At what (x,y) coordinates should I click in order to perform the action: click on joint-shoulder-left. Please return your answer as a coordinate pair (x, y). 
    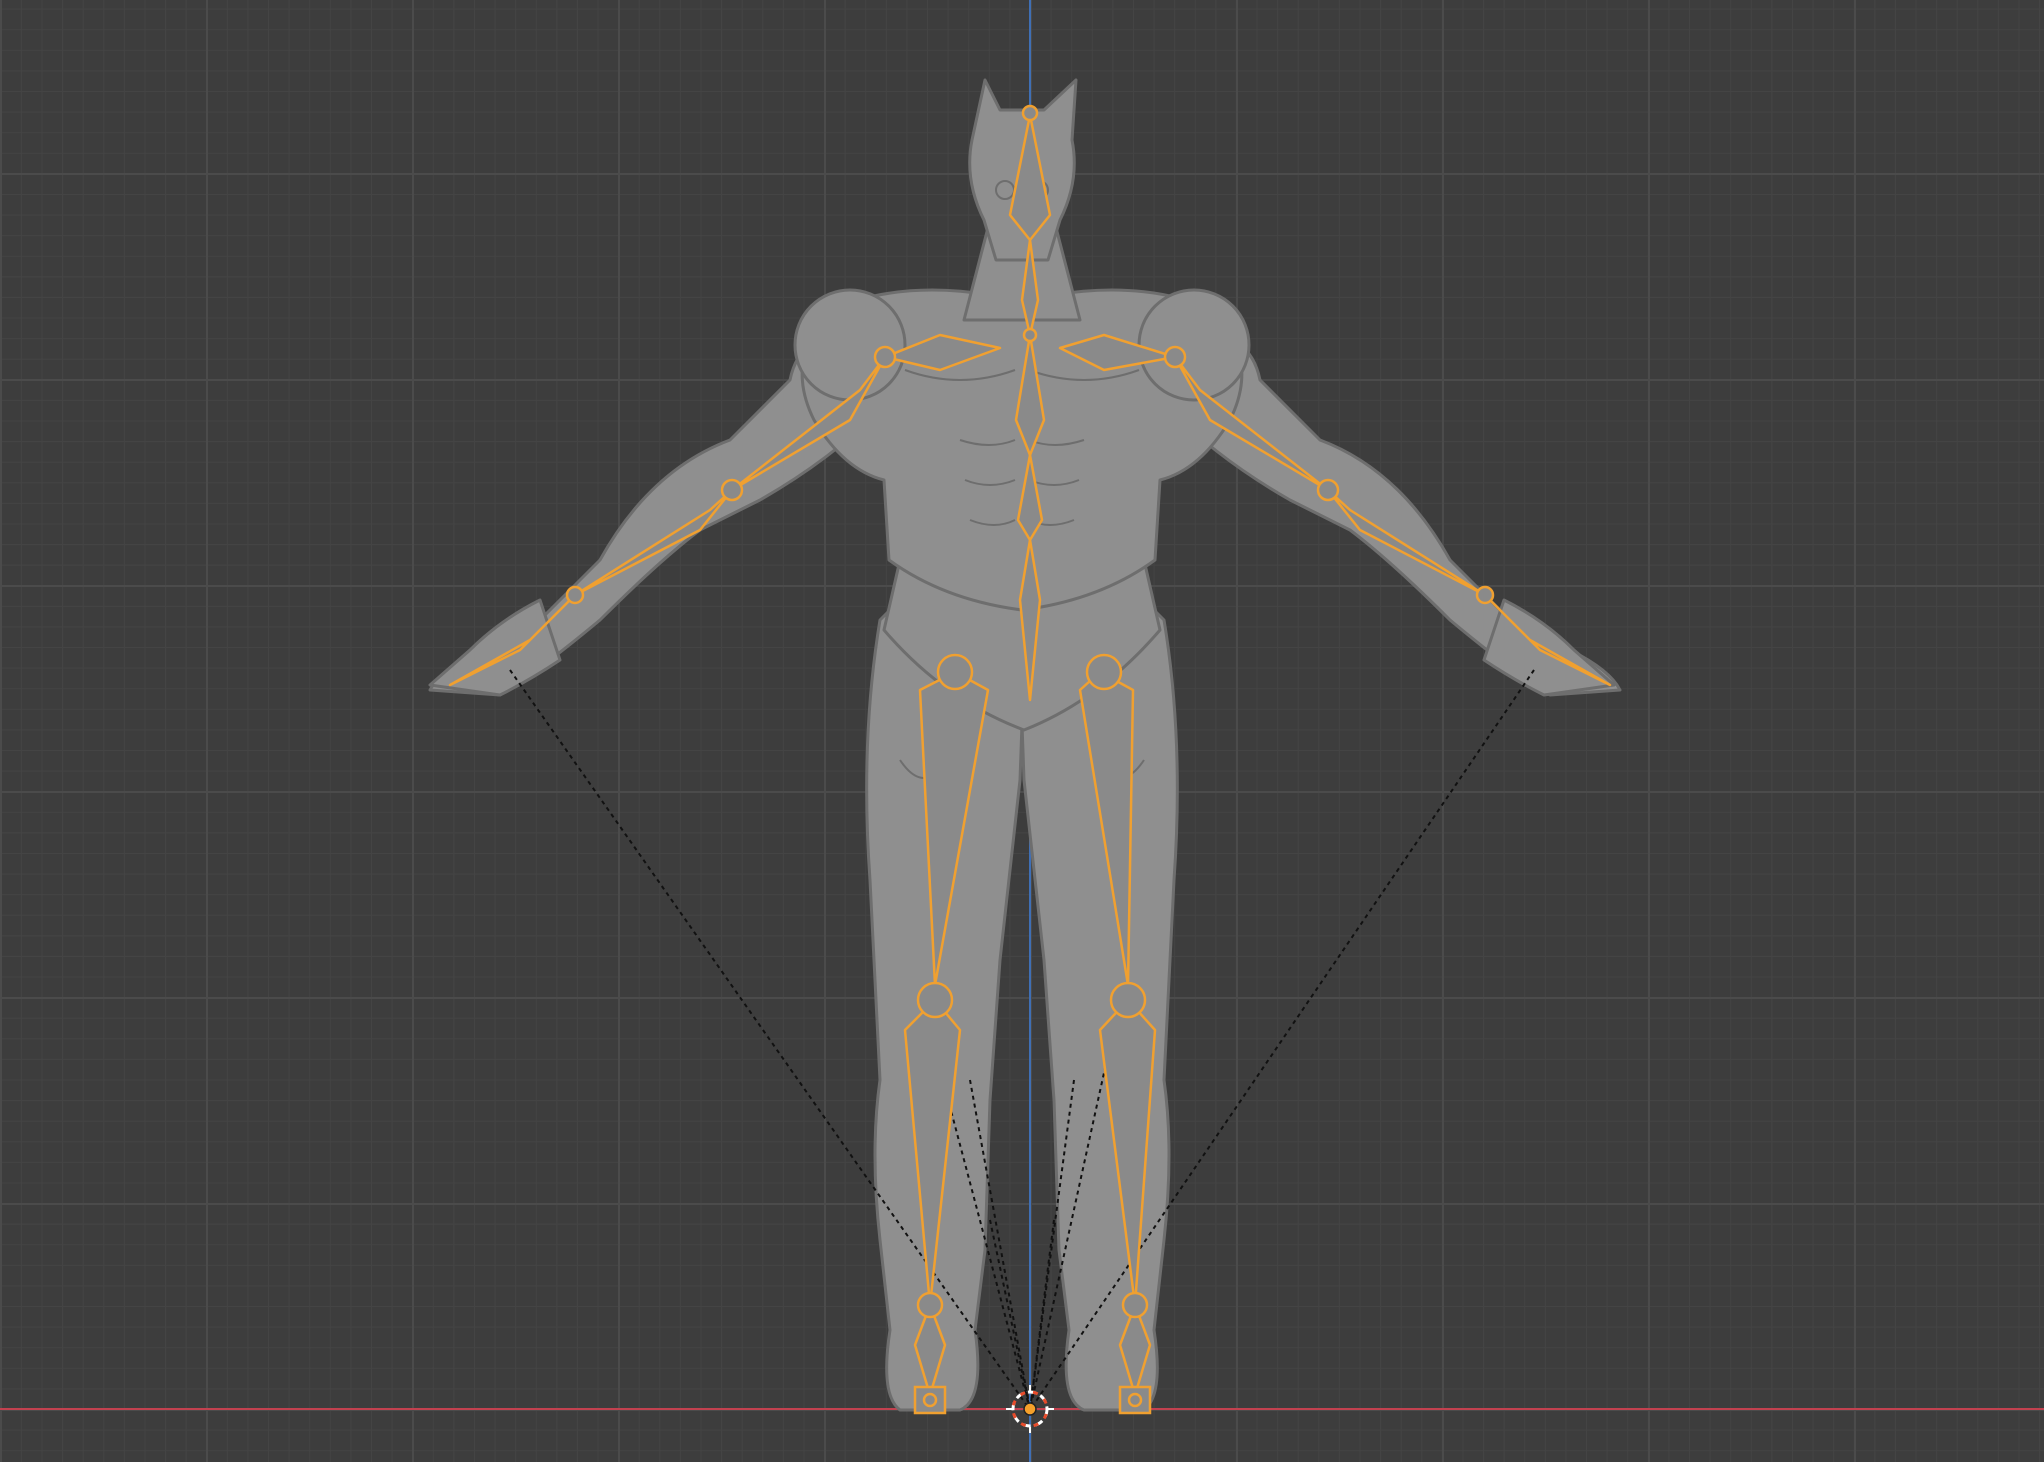
    Looking at the image, I should click on (885, 357).